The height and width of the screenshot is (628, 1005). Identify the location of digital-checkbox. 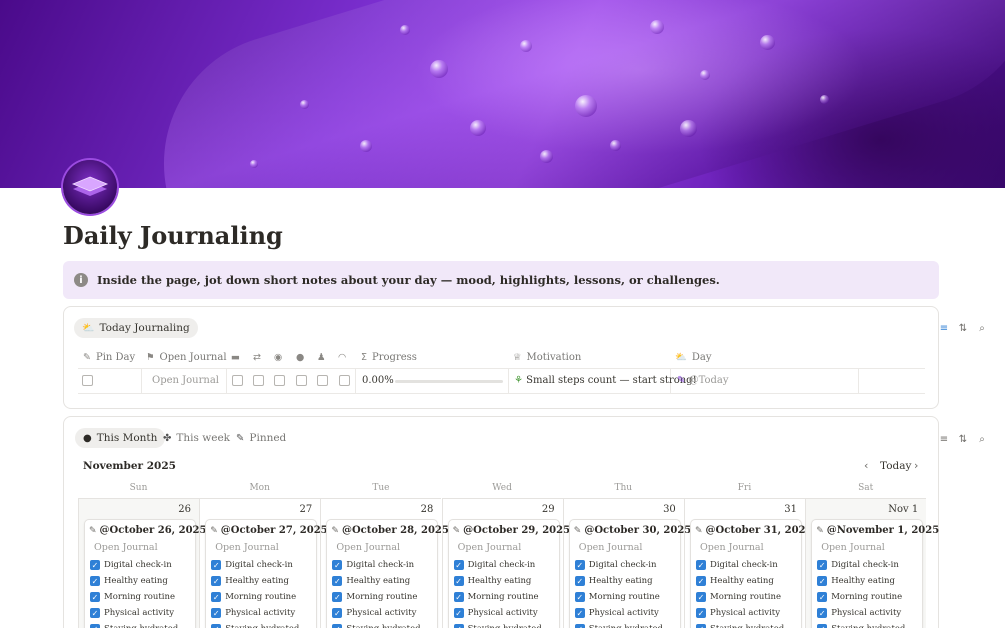
(344, 380).